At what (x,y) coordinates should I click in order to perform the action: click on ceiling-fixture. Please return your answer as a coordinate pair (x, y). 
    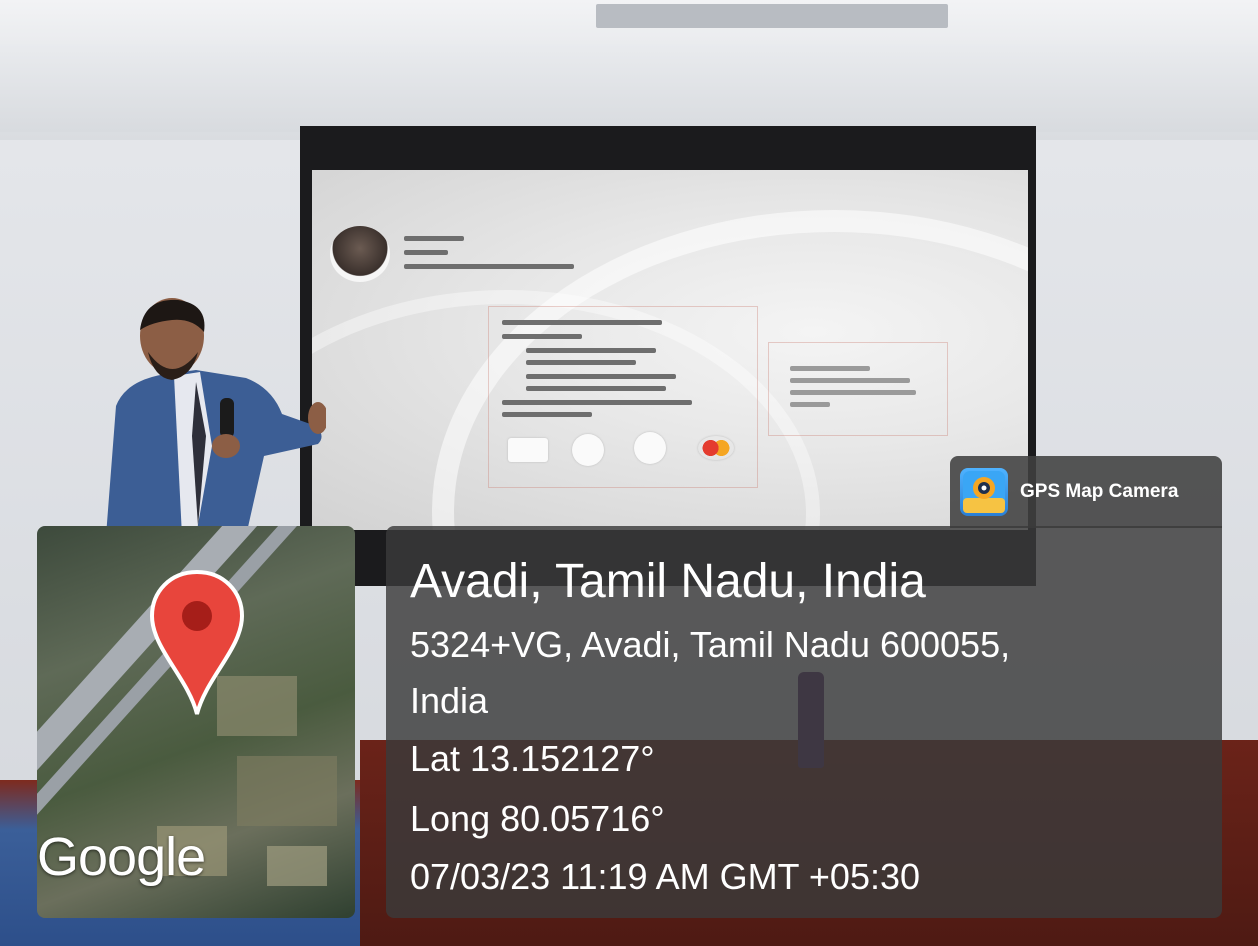
    Looking at the image, I should click on (772, 16).